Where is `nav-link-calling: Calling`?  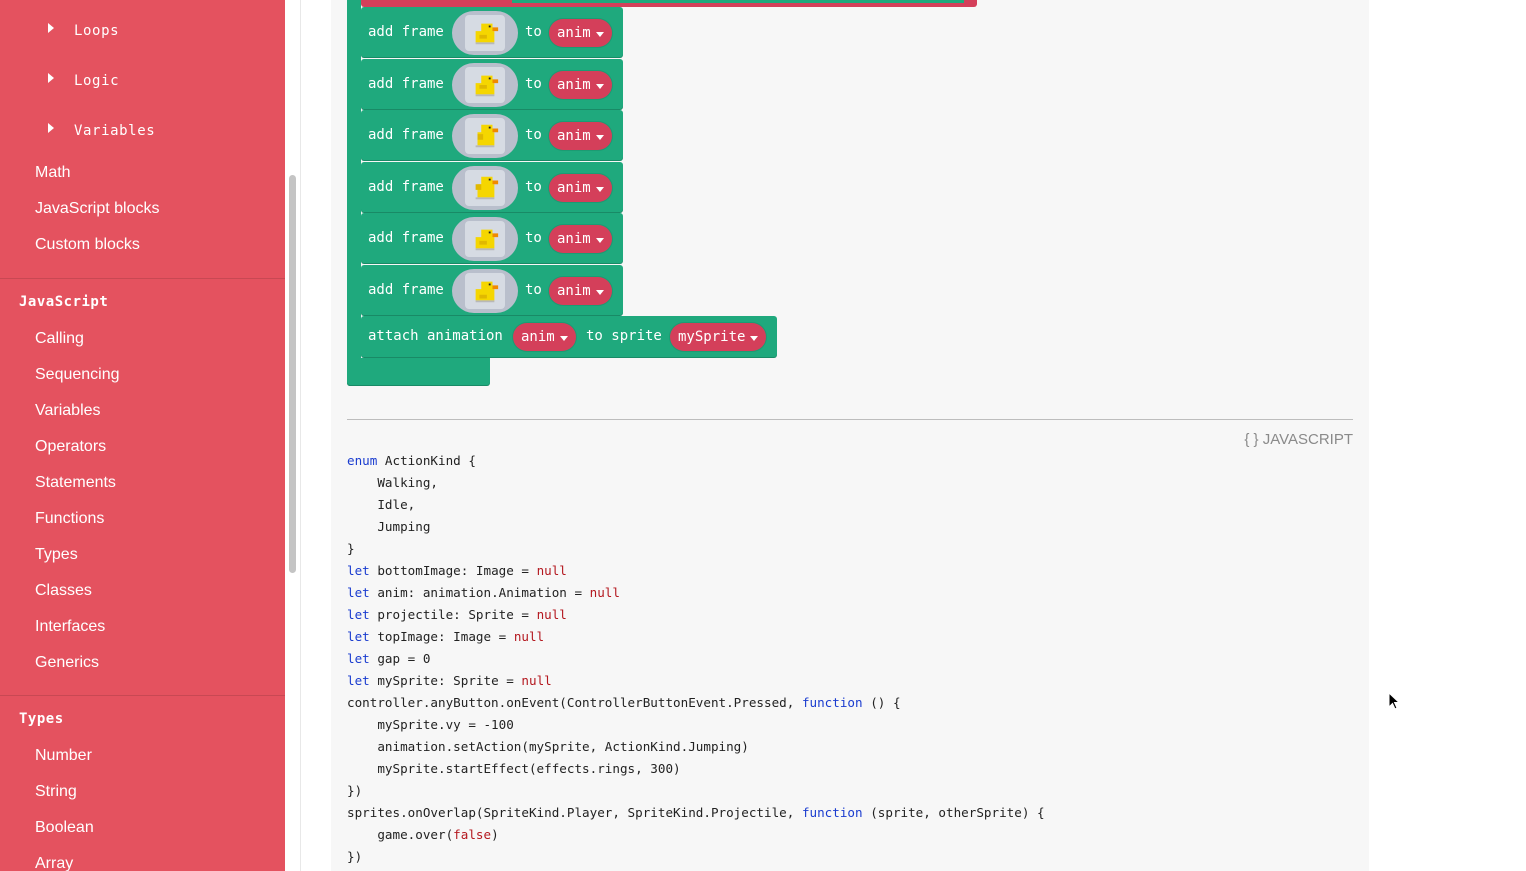 nav-link-calling: Calling is located at coordinates (59, 339).